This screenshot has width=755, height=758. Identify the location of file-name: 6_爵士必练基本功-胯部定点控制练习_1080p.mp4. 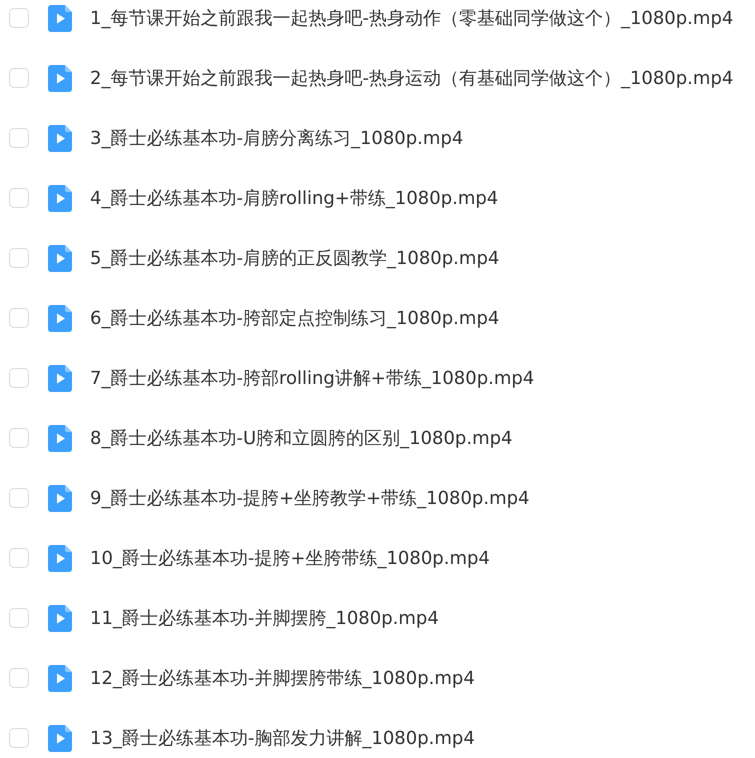
(295, 318).